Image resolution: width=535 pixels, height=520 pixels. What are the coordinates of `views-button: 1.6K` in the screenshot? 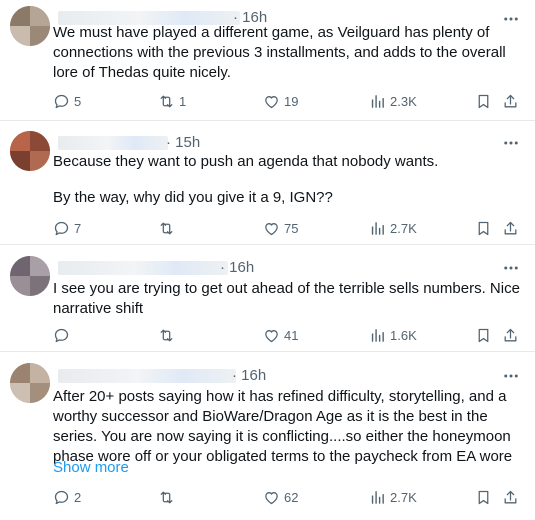 It's located at (393, 335).